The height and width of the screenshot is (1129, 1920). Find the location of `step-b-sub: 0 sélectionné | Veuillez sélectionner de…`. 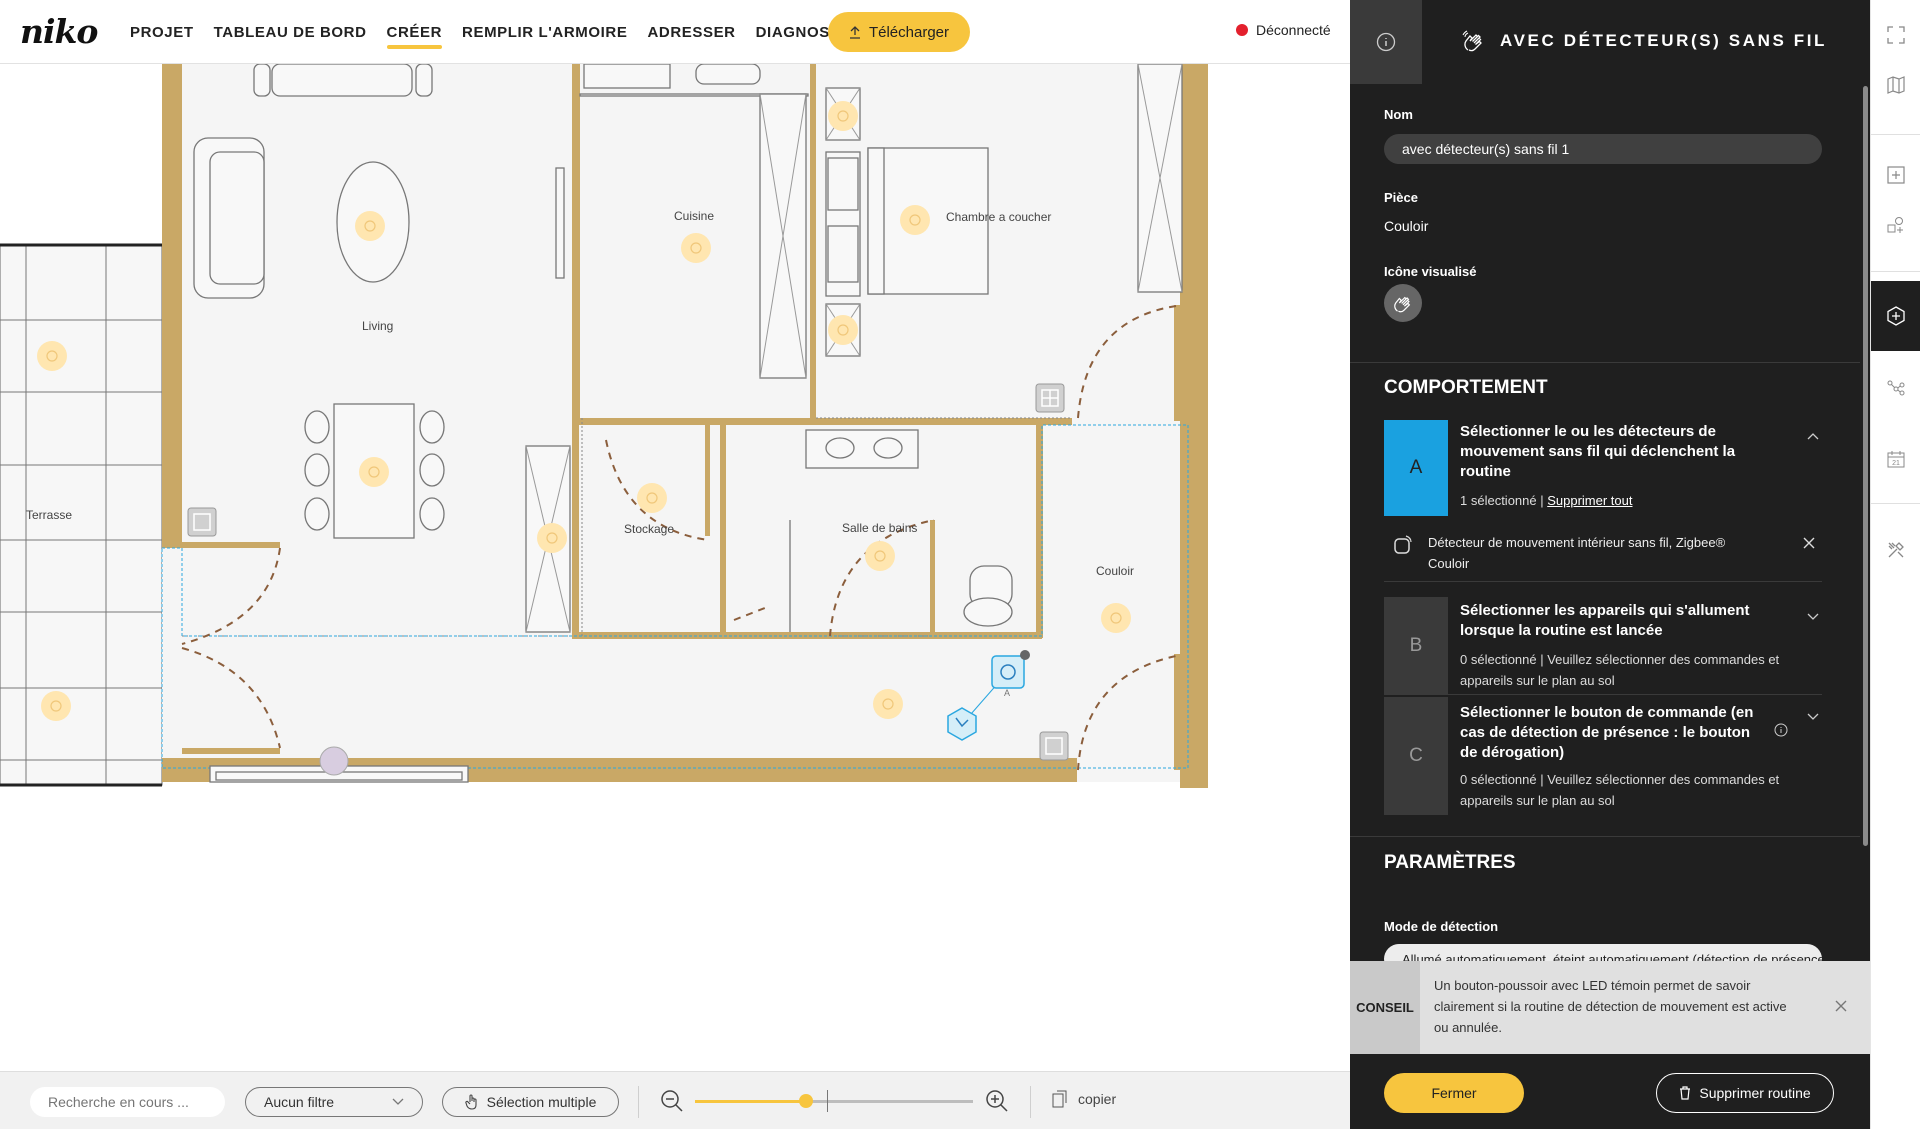

step-b-sub: 0 sélectionné | Veuillez sélectionner de… is located at coordinates (1620, 670).